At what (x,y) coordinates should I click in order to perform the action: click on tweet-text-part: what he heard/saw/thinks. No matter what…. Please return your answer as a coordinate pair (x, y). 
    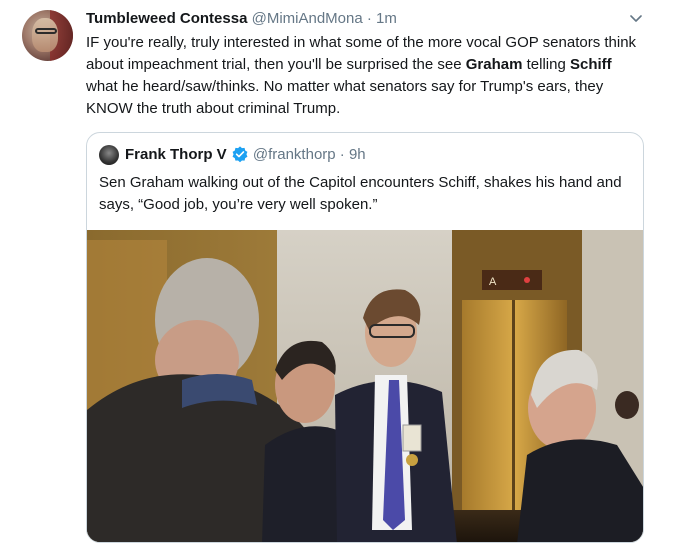
    Looking at the image, I should click on (345, 97).